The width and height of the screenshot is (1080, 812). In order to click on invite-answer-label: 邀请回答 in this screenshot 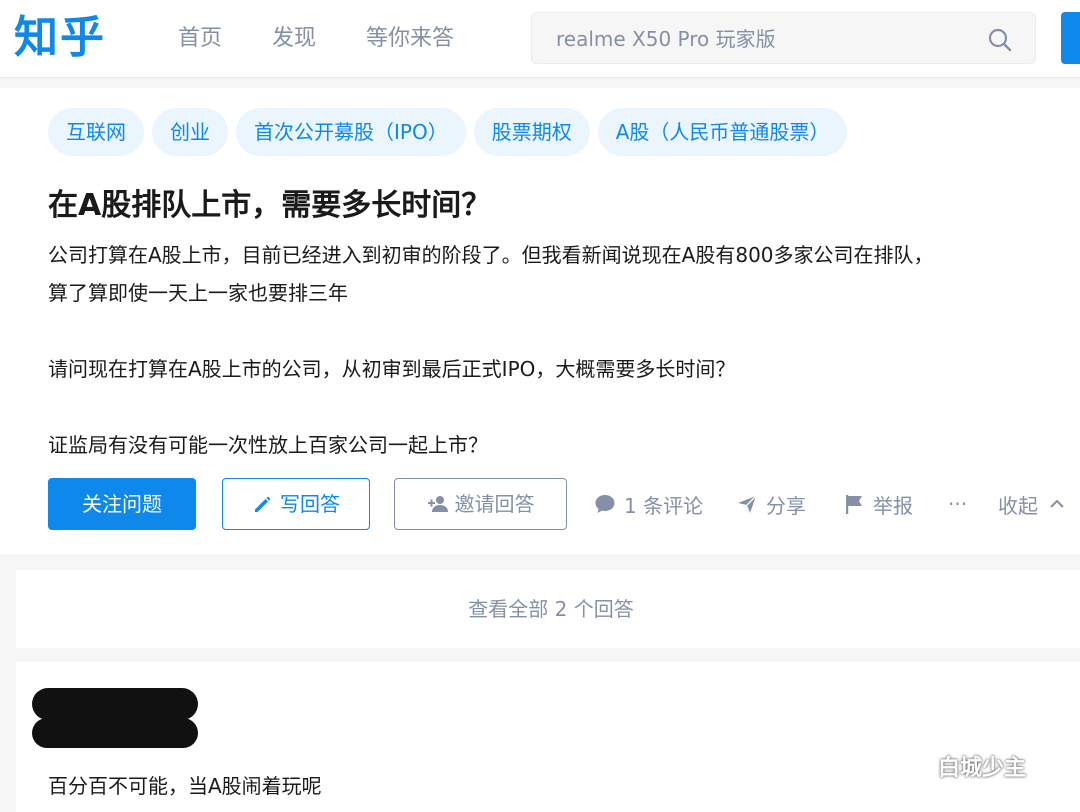, I will do `click(494, 504)`.